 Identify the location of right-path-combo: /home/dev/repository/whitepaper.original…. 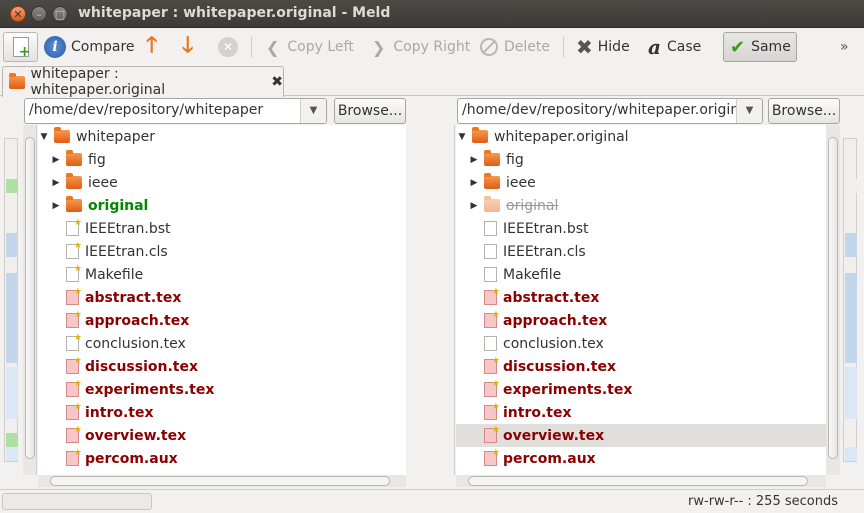
(610, 111).